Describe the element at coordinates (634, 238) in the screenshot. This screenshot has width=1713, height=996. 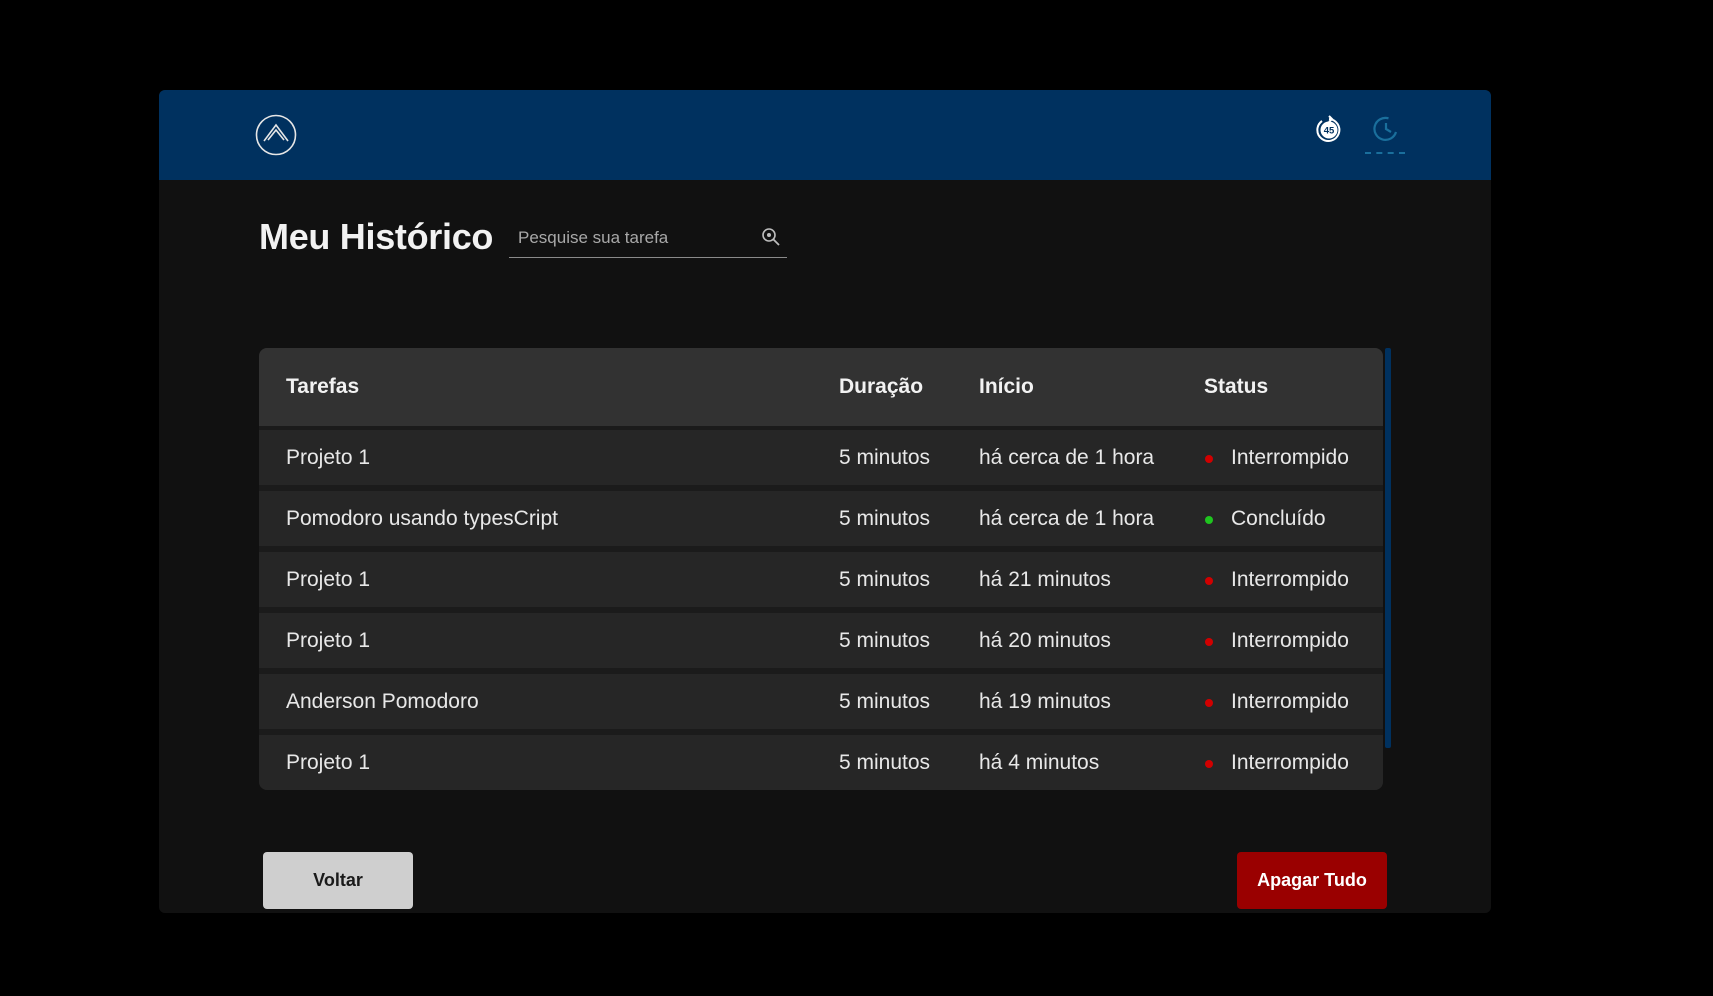
I see `search-input` at that location.